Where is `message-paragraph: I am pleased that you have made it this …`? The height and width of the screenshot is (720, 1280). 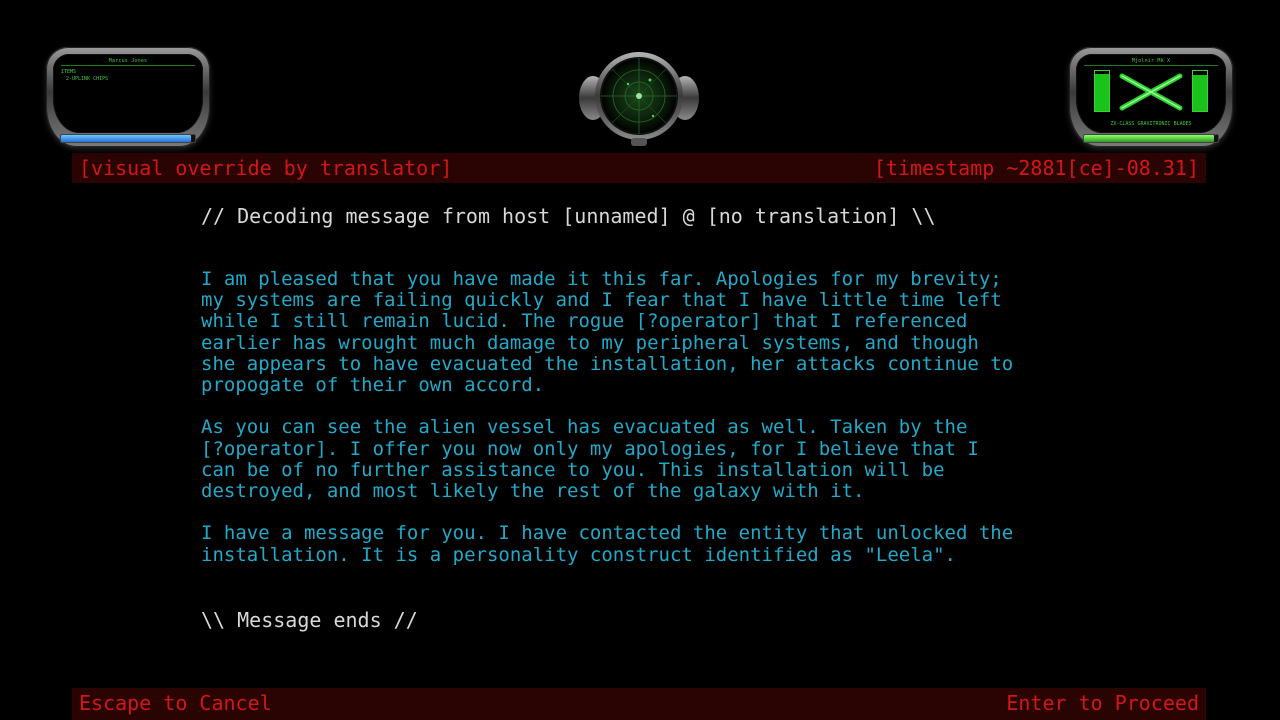 message-paragraph: I am pleased that you have made it this … is located at coordinates (607, 332).